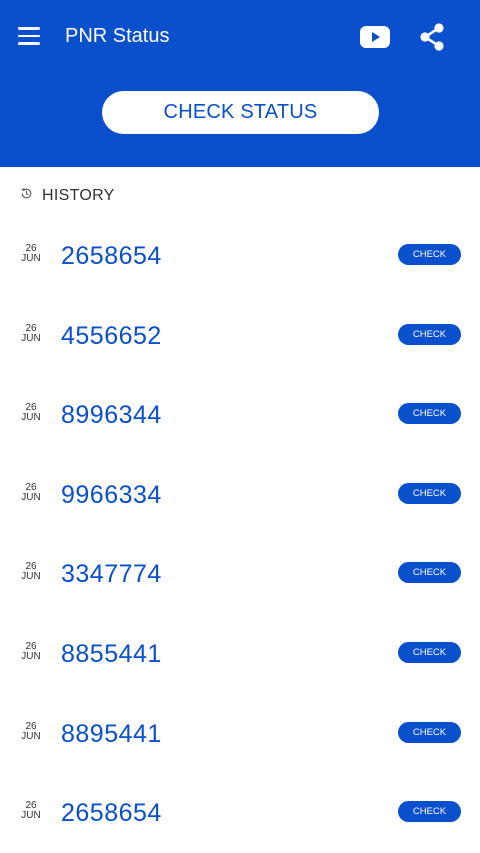 This screenshot has height=853, width=480. Describe the element at coordinates (111, 574) in the screenshot. I see `pnr-number: 3347774` at that location.